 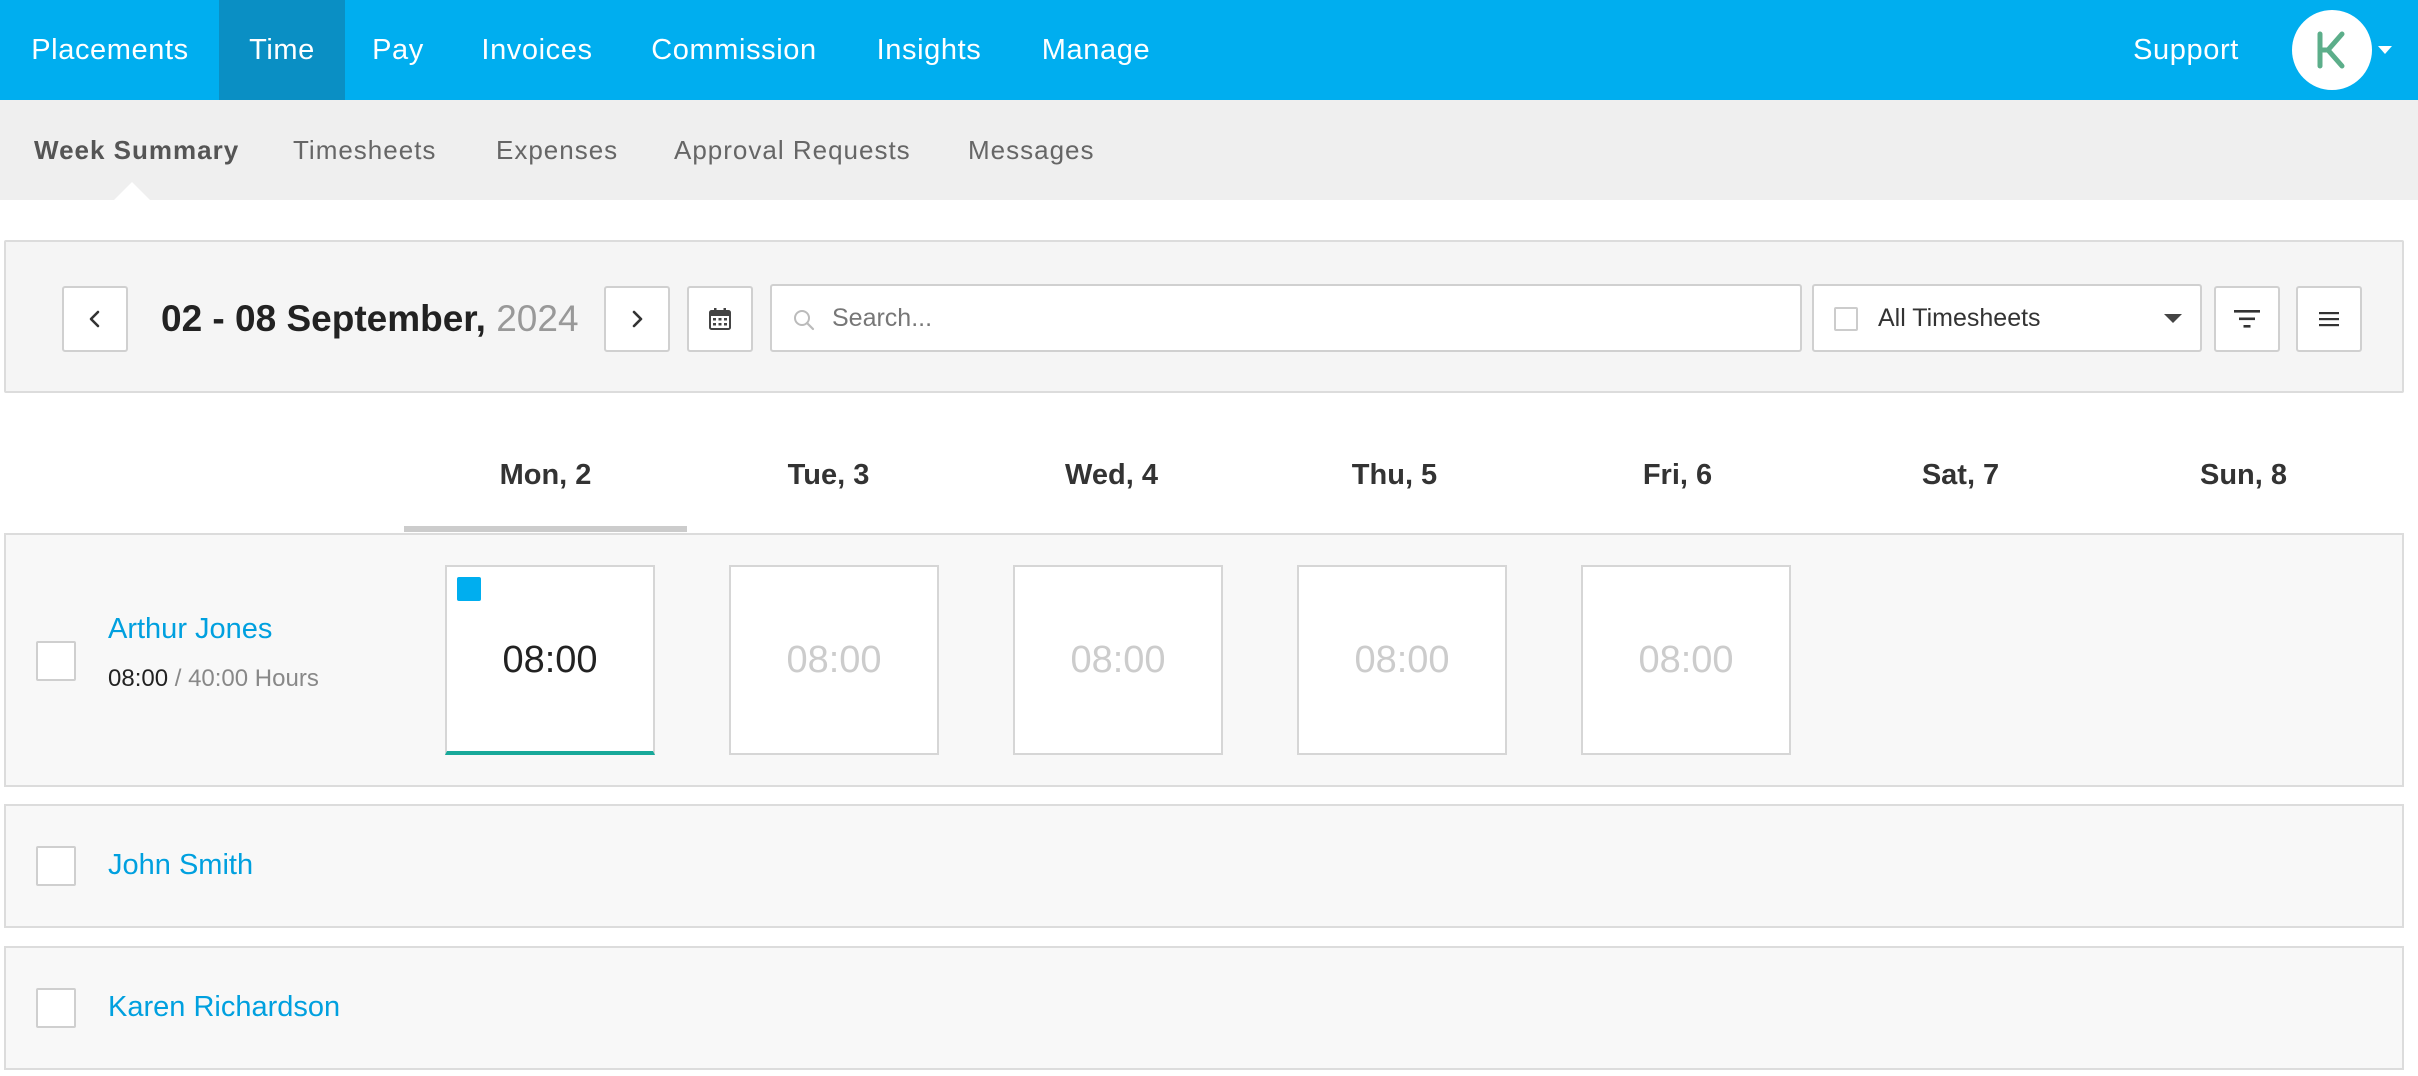 I want to click on filter-button, so click(x=2247, y=319).